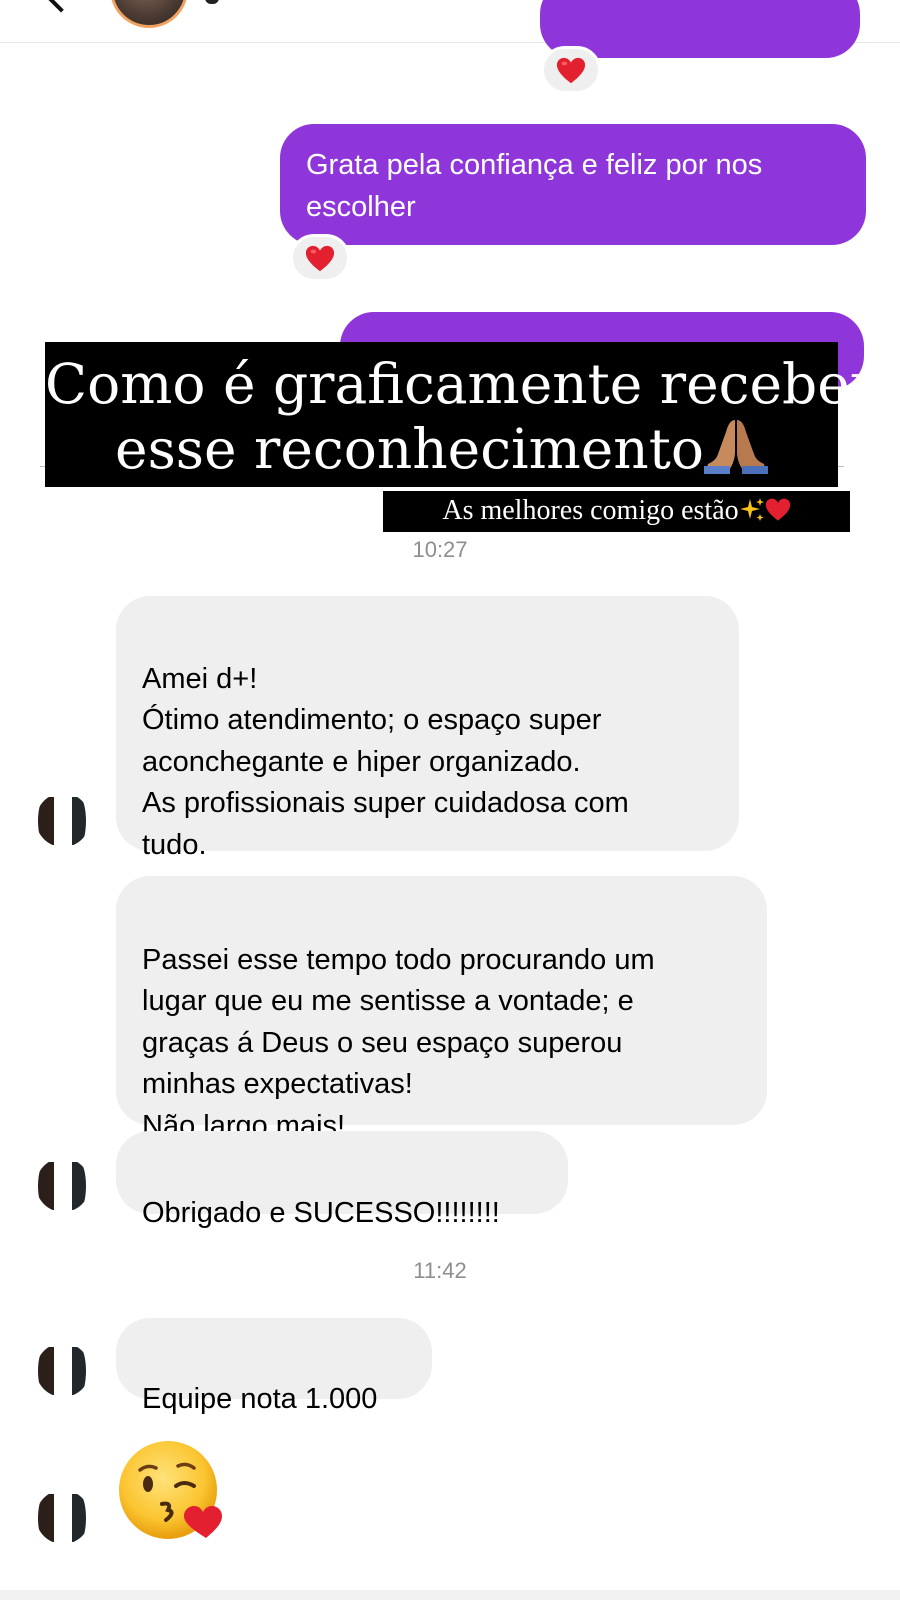 This screenshot has width=900, height=1600. I want to click on message-text: Equipe nota 1.000, so click(260, 1398).